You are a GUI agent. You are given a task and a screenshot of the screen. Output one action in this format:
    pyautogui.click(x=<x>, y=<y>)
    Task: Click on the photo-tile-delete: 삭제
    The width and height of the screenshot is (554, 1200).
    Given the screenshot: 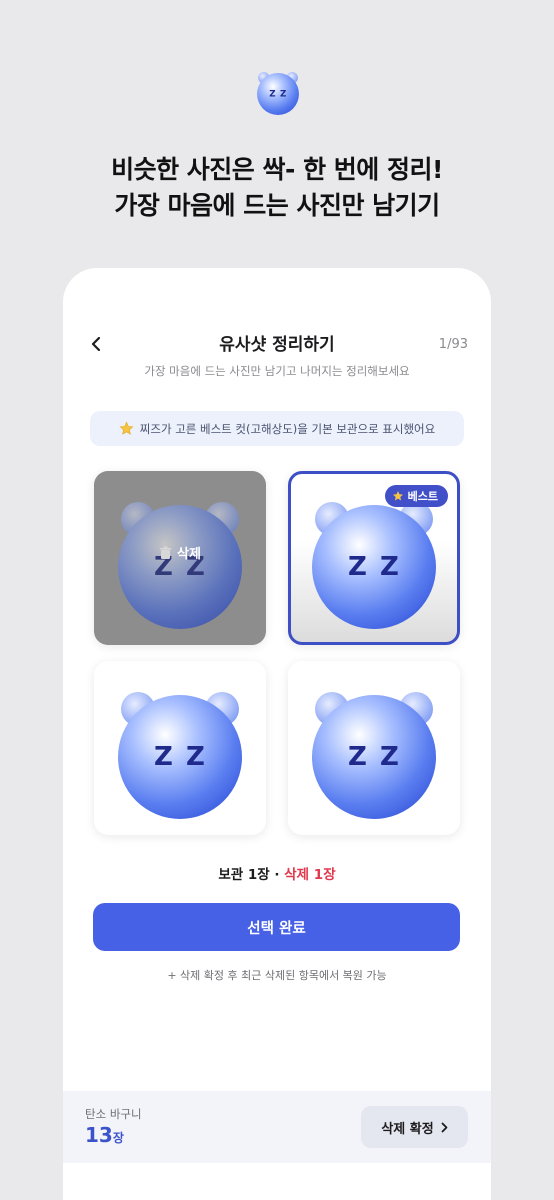 What is the action you would take?
    pyautogui.click(x=180, y=558)
    